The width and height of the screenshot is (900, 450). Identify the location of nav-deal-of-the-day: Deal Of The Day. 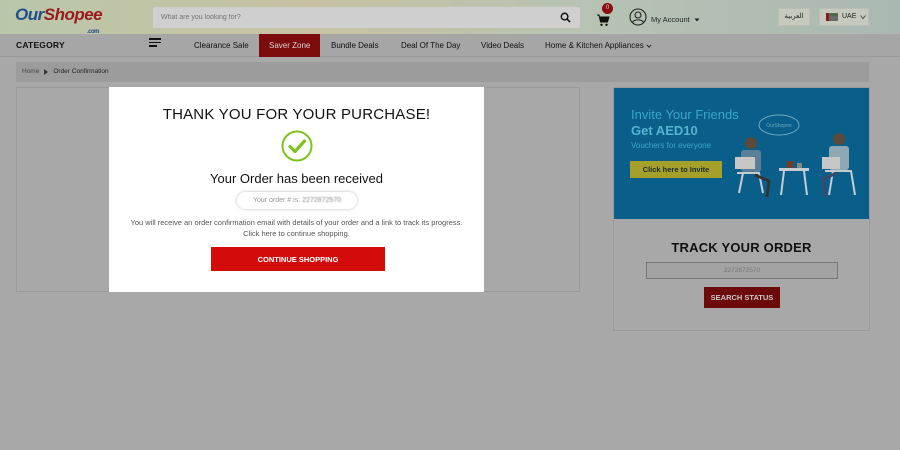
(430, 45).